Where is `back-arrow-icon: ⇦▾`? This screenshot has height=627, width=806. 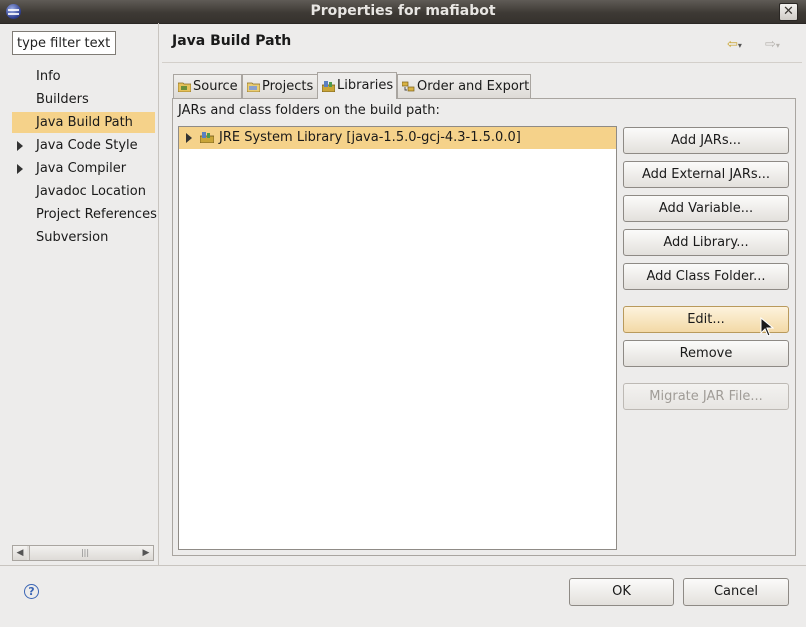
back-arrow-icon: ⇦▾ is located at coordinates (740, 45).